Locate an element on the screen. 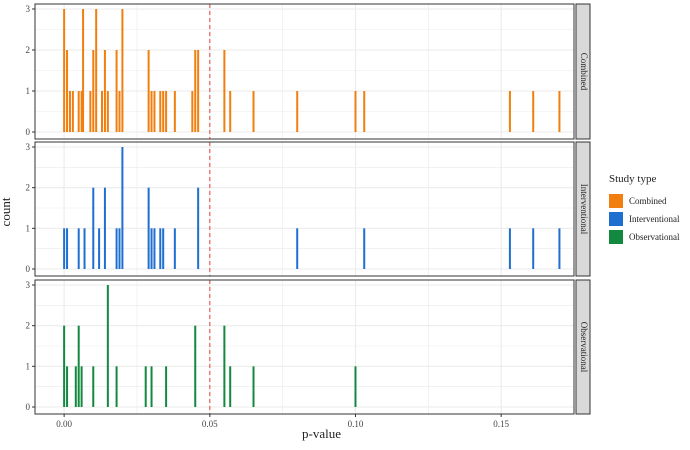 This screenshot has height=450, width=690. legend-key-combined is located at coordinates (616, 201).